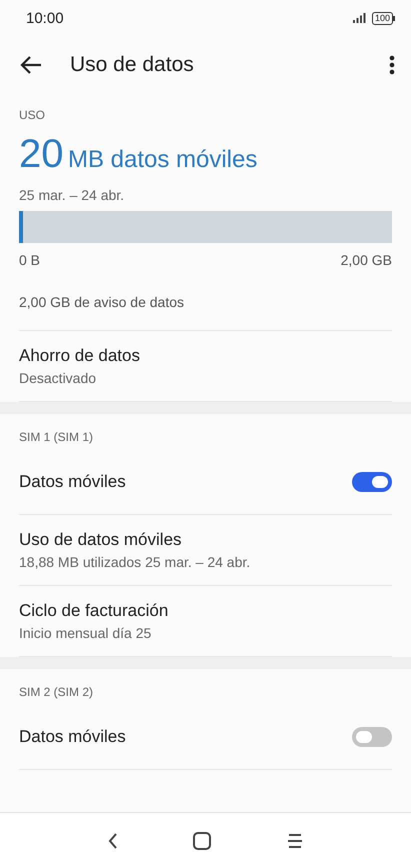 This screenshot has height=868, width=411. What do you see at coordinates (113, 840) in the screenshot?
I see `back-icon` at bounding box center [113, 840].